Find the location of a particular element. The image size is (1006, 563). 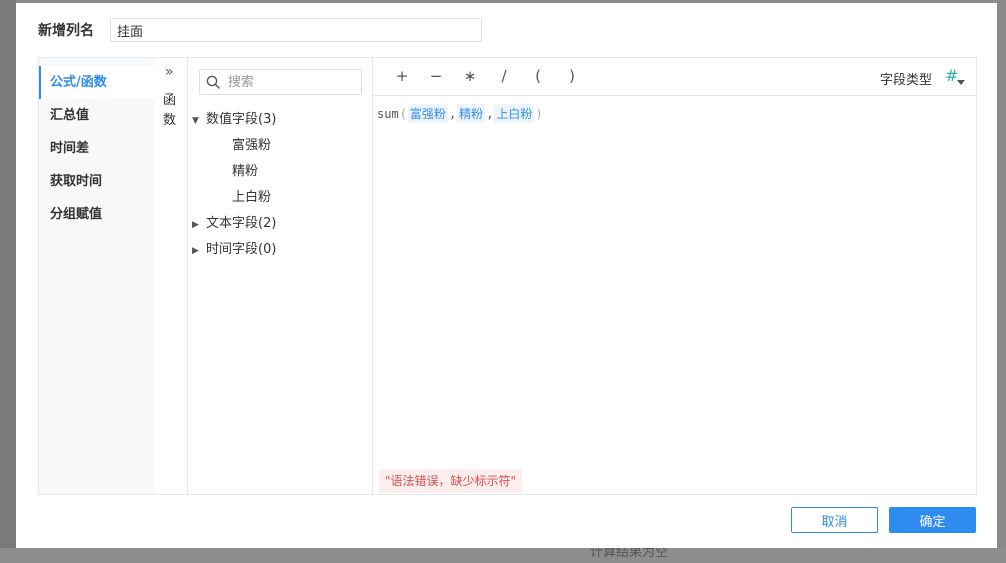

operator-multiply-button: ∗ is located at coordinates (470, 76).